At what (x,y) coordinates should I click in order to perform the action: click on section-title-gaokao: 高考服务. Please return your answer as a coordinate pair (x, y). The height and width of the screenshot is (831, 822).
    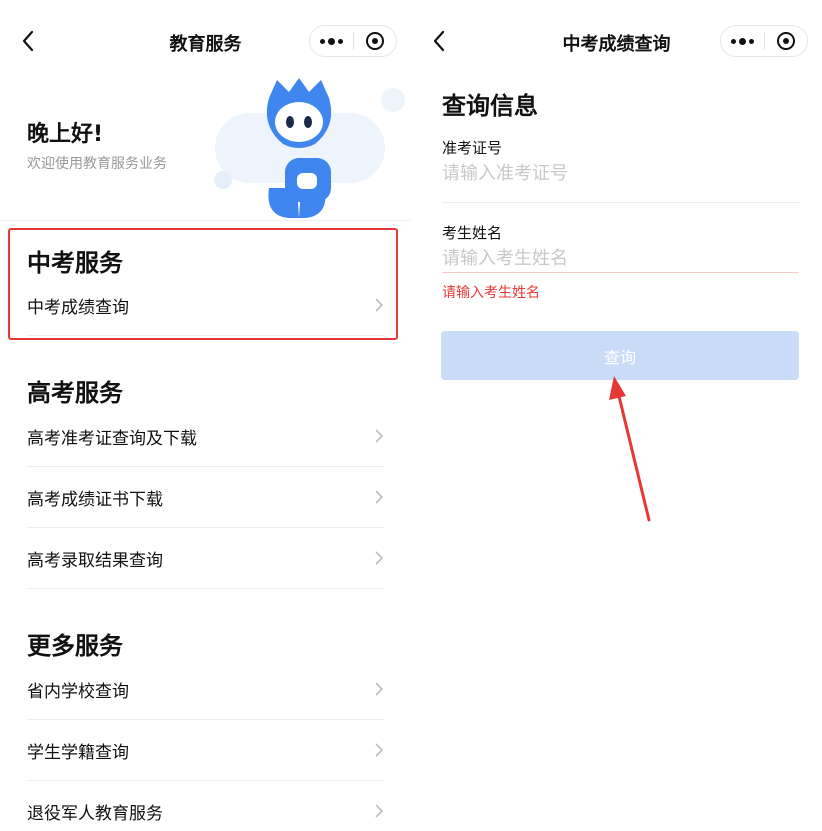
    Looking at the image, I should click on (75, 393).